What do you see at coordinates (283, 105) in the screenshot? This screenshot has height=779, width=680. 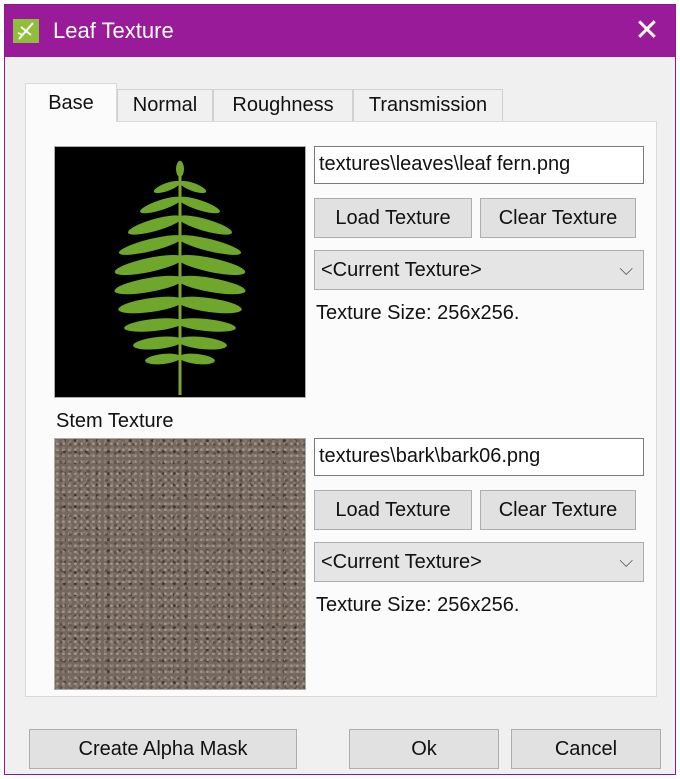 I see `tab-roughness: Roughness` at bounding box center [283, 105].